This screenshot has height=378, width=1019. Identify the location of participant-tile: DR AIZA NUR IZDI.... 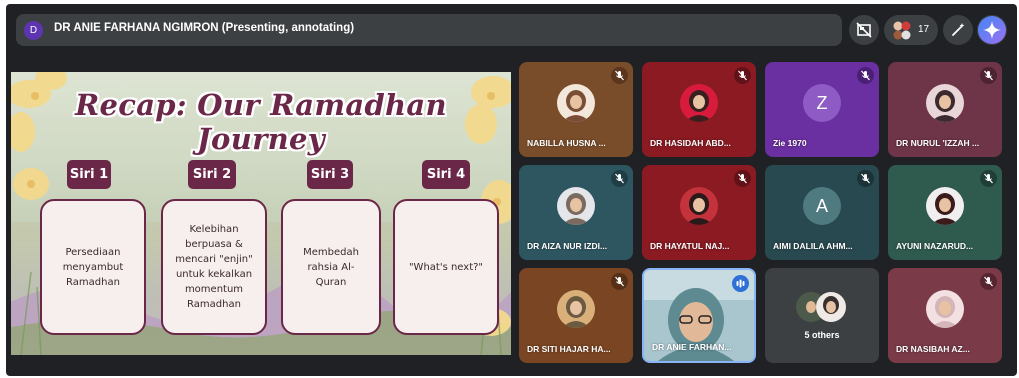
(576, 212).